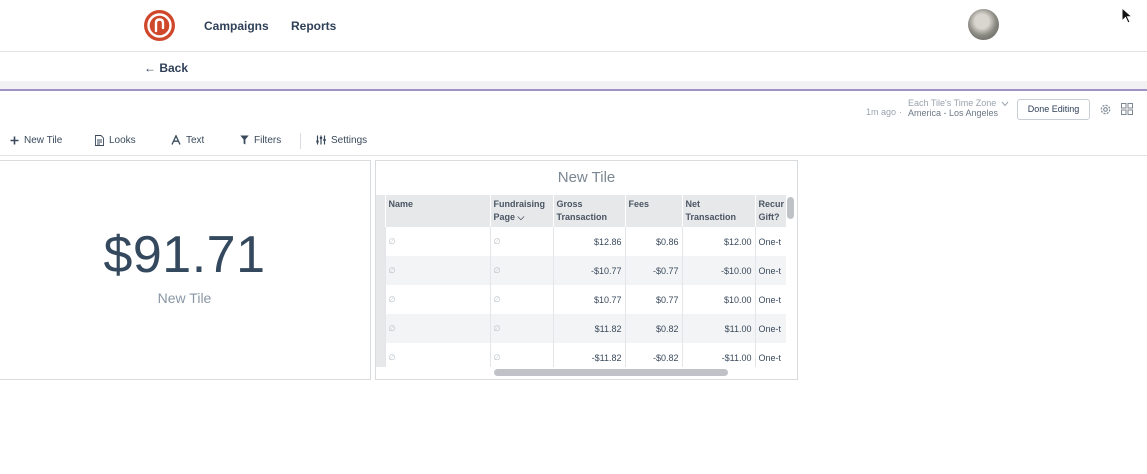 The width and height of the screenshot is (1147, 474). I want to click on toolbar-divider, so click(300, 141).